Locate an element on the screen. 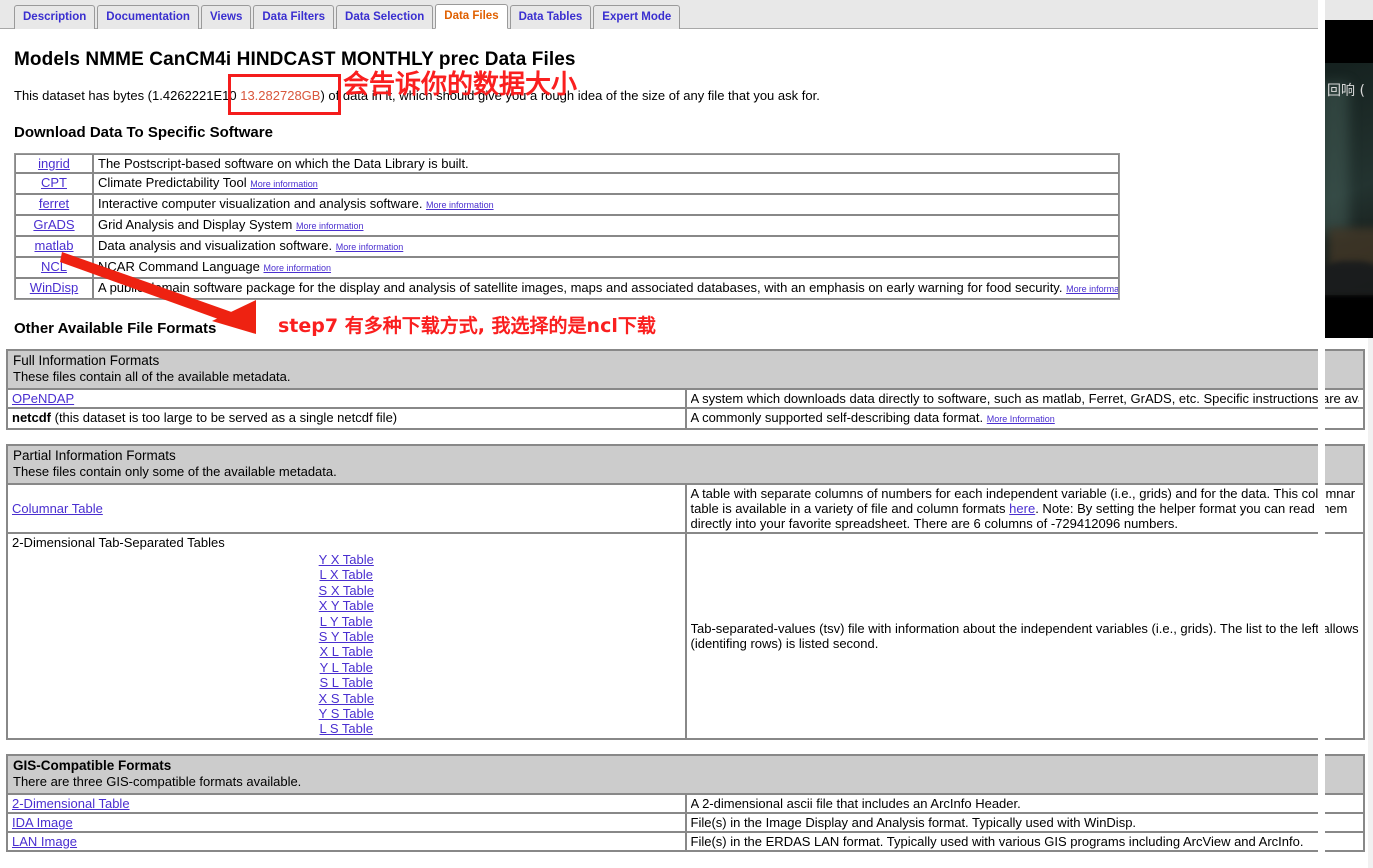  link-ida-image: IDA Image is located at coordinates (42, 822).